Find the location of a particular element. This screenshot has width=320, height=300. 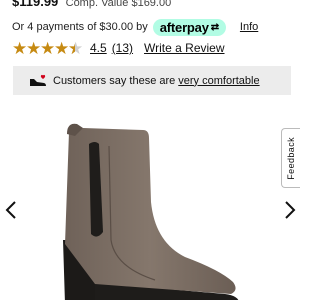

rating-row: ★ ★ ★ ★ ★★ 4.5 (13) Write a Review is located at coordinates (118, 48).